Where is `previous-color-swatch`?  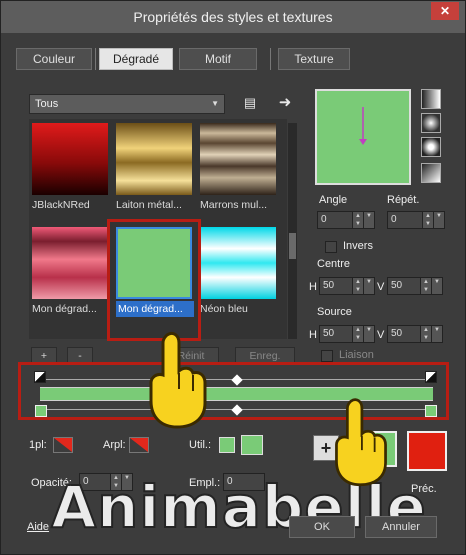
previous-color-swatch is located at coordinates (427, 451).